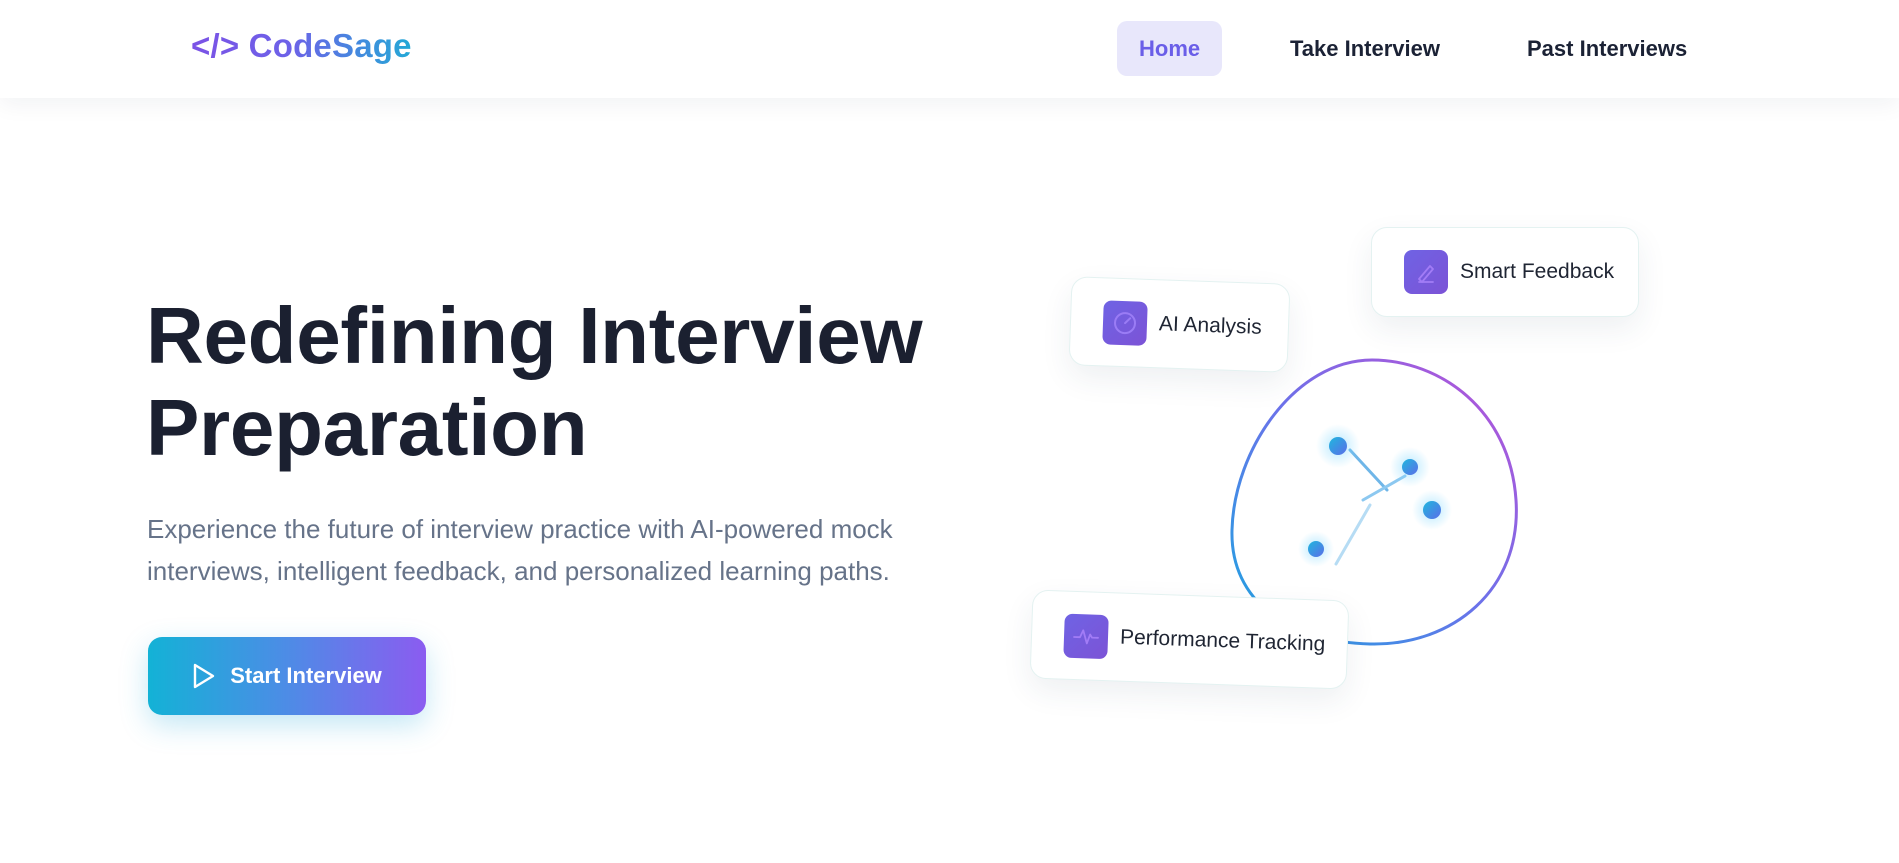  What do you see at coordinates (306, 675) in the screenshot?
I see `start-interview-label: Start Interview` at bounding box center [306, 675].